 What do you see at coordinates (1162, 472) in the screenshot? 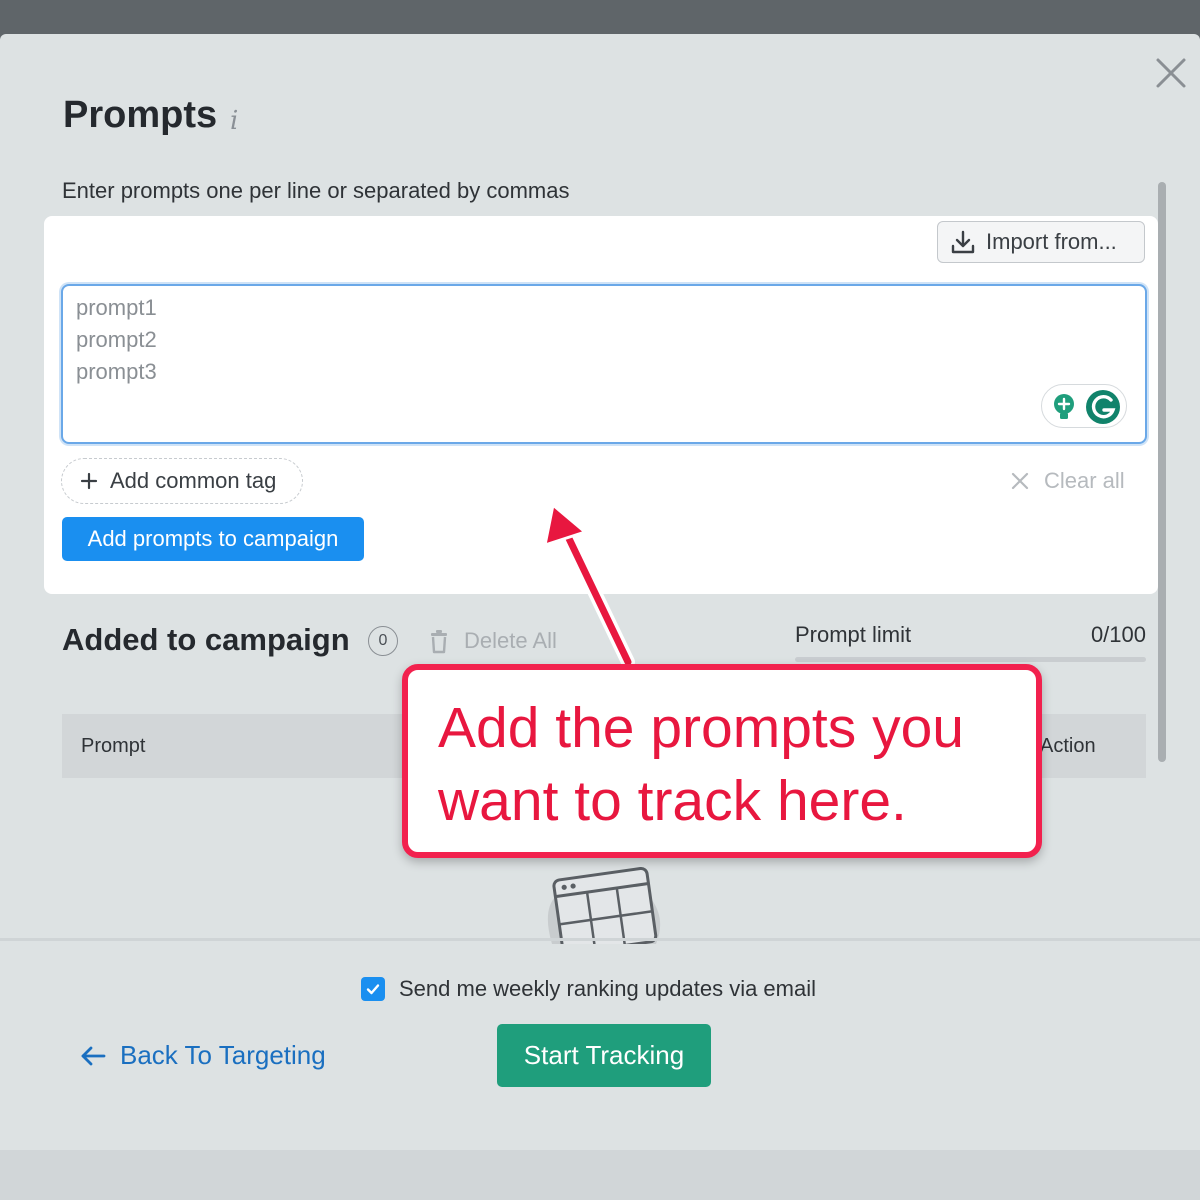
I see `modal-scrollbar` at bounding box center [1162, 472].